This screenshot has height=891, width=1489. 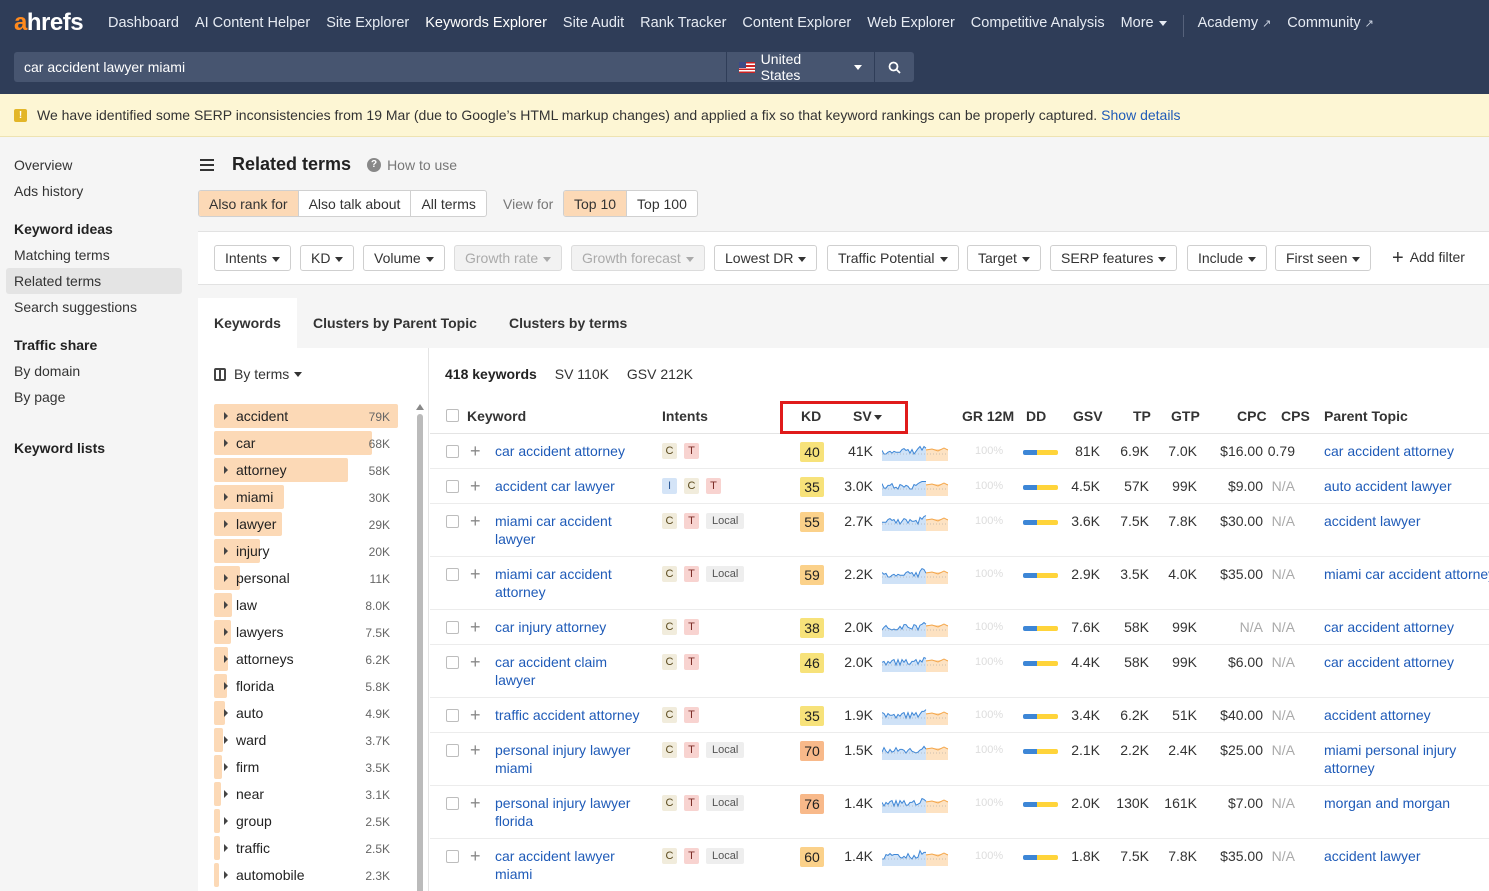 I want to click on add-filter-button: + Add filter, so click(x=1428, y=258).